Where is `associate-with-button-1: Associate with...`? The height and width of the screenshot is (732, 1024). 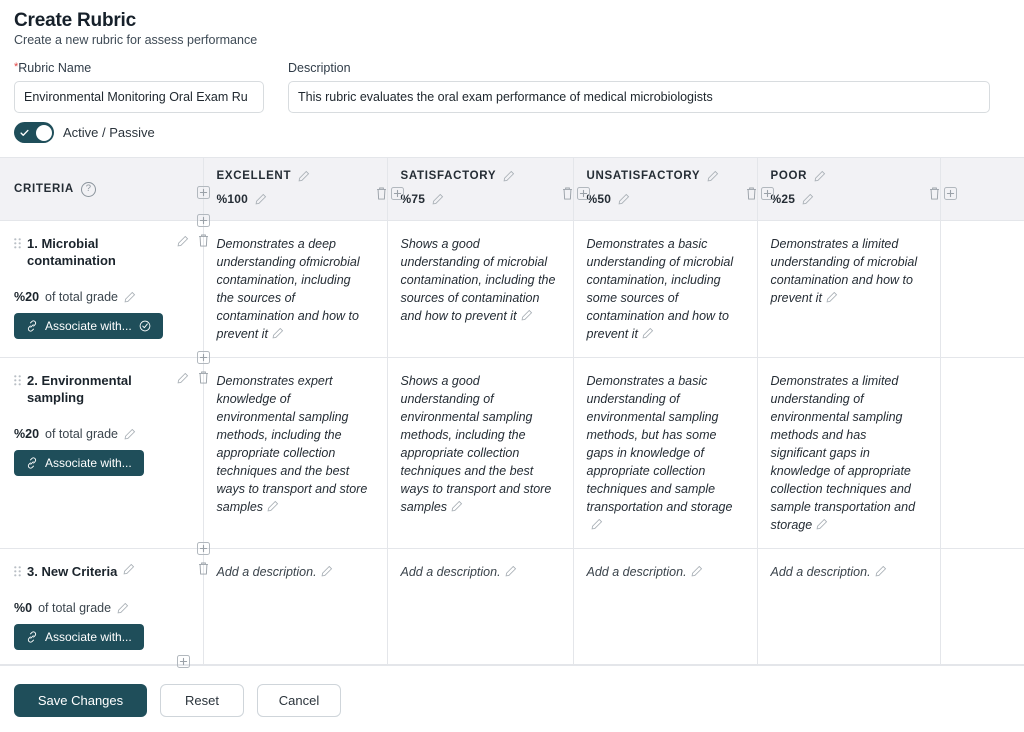 associate-with-button-1: Associate with... is located at coordinates (79, 463).